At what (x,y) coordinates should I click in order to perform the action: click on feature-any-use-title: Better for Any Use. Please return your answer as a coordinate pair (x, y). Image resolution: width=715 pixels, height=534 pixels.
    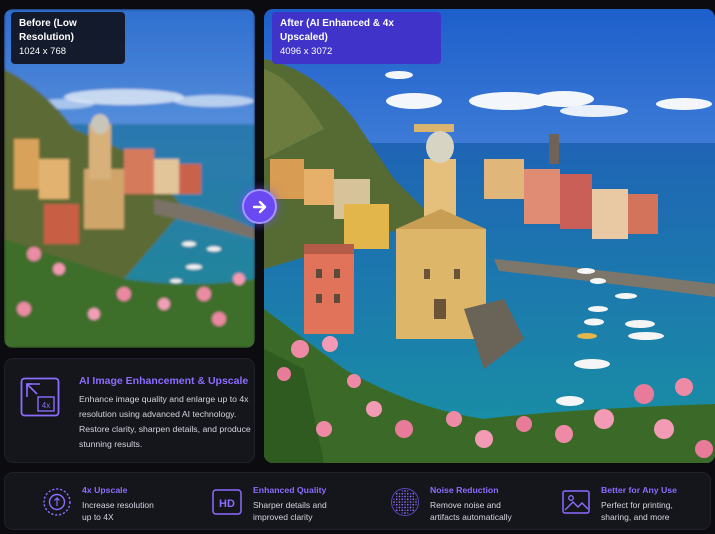
    Looking at the image, I should click on (639, 490).